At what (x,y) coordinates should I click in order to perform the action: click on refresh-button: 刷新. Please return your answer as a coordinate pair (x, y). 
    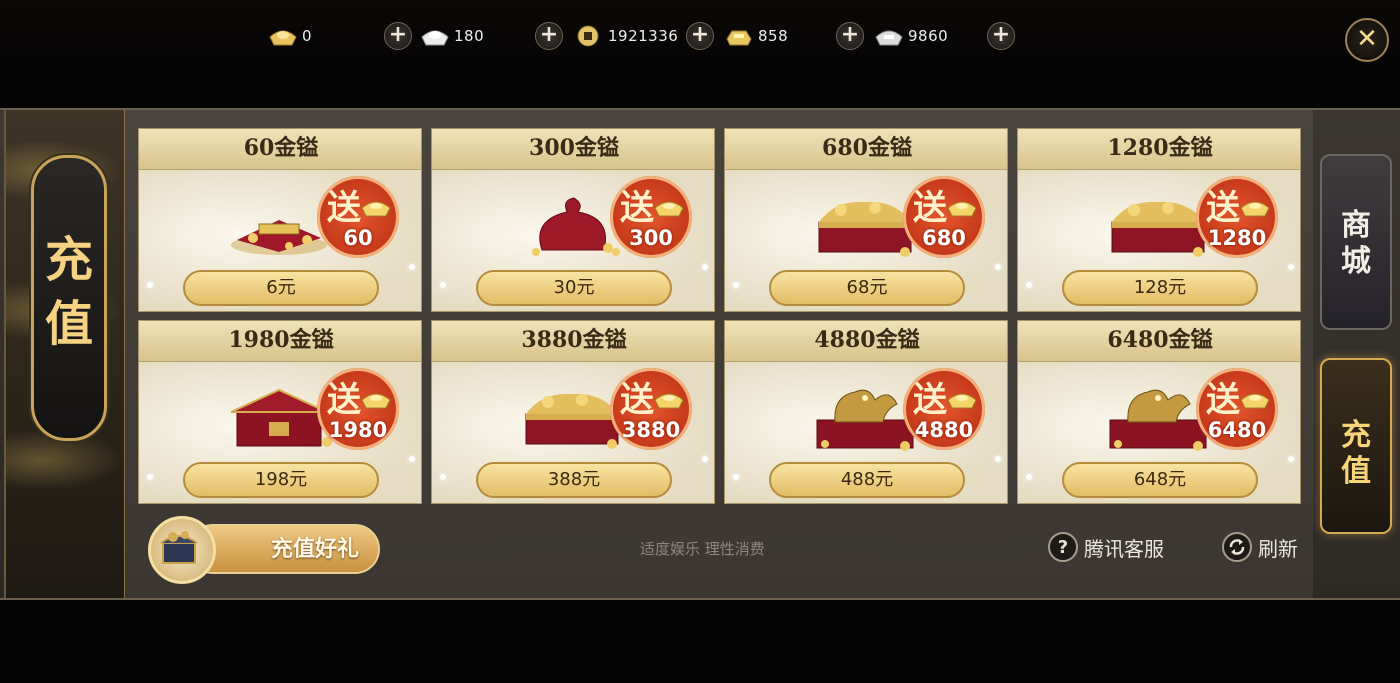
    Looking at the image, I should click on (1260, 547).